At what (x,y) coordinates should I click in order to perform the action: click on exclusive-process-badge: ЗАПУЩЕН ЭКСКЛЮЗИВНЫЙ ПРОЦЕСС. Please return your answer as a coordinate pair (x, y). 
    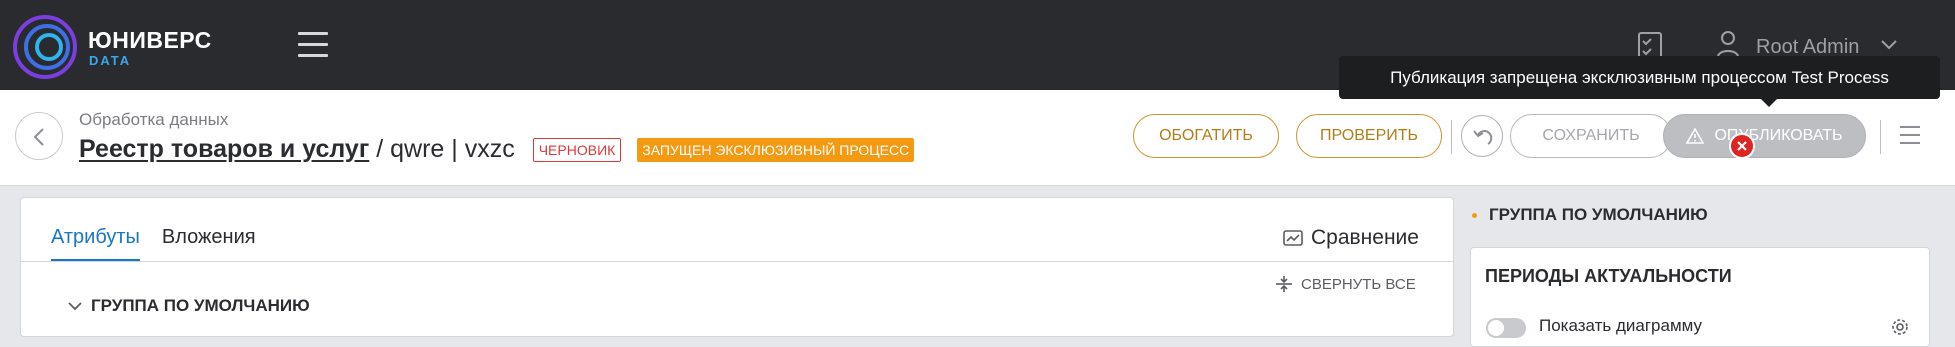
    Looking at the image, I should click on (776, 149).